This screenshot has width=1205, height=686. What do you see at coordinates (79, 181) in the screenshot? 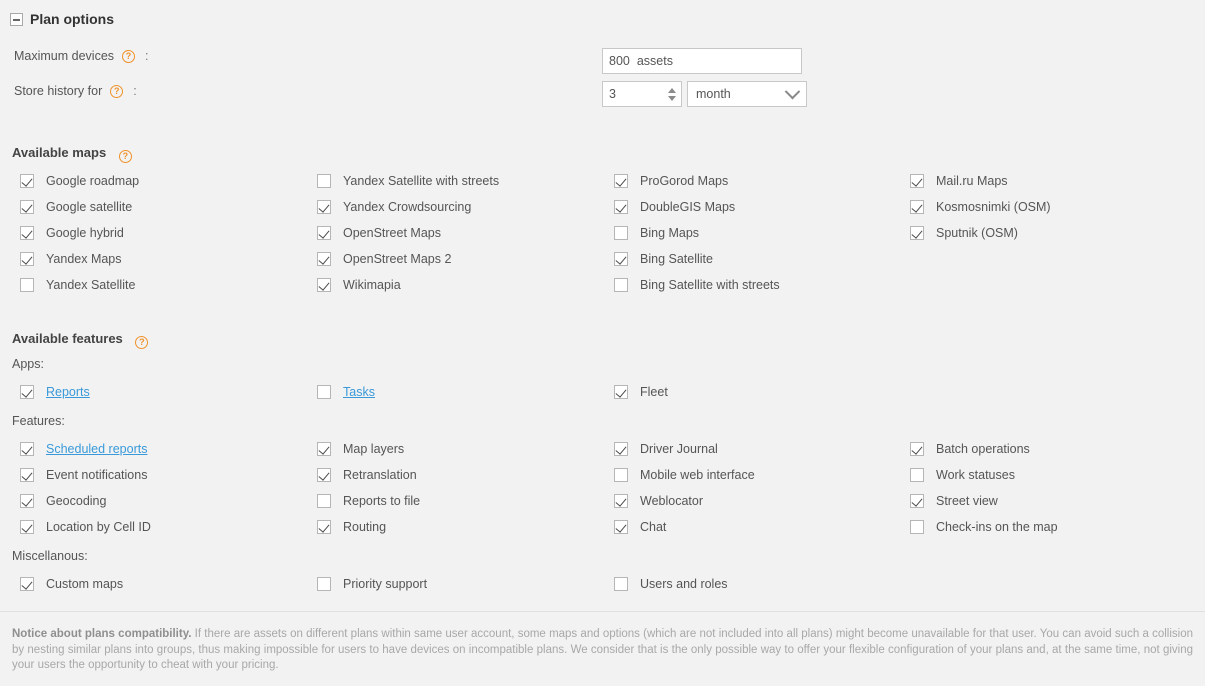
I see `list-item: Google roadmap` at bounding box center [79, 181].